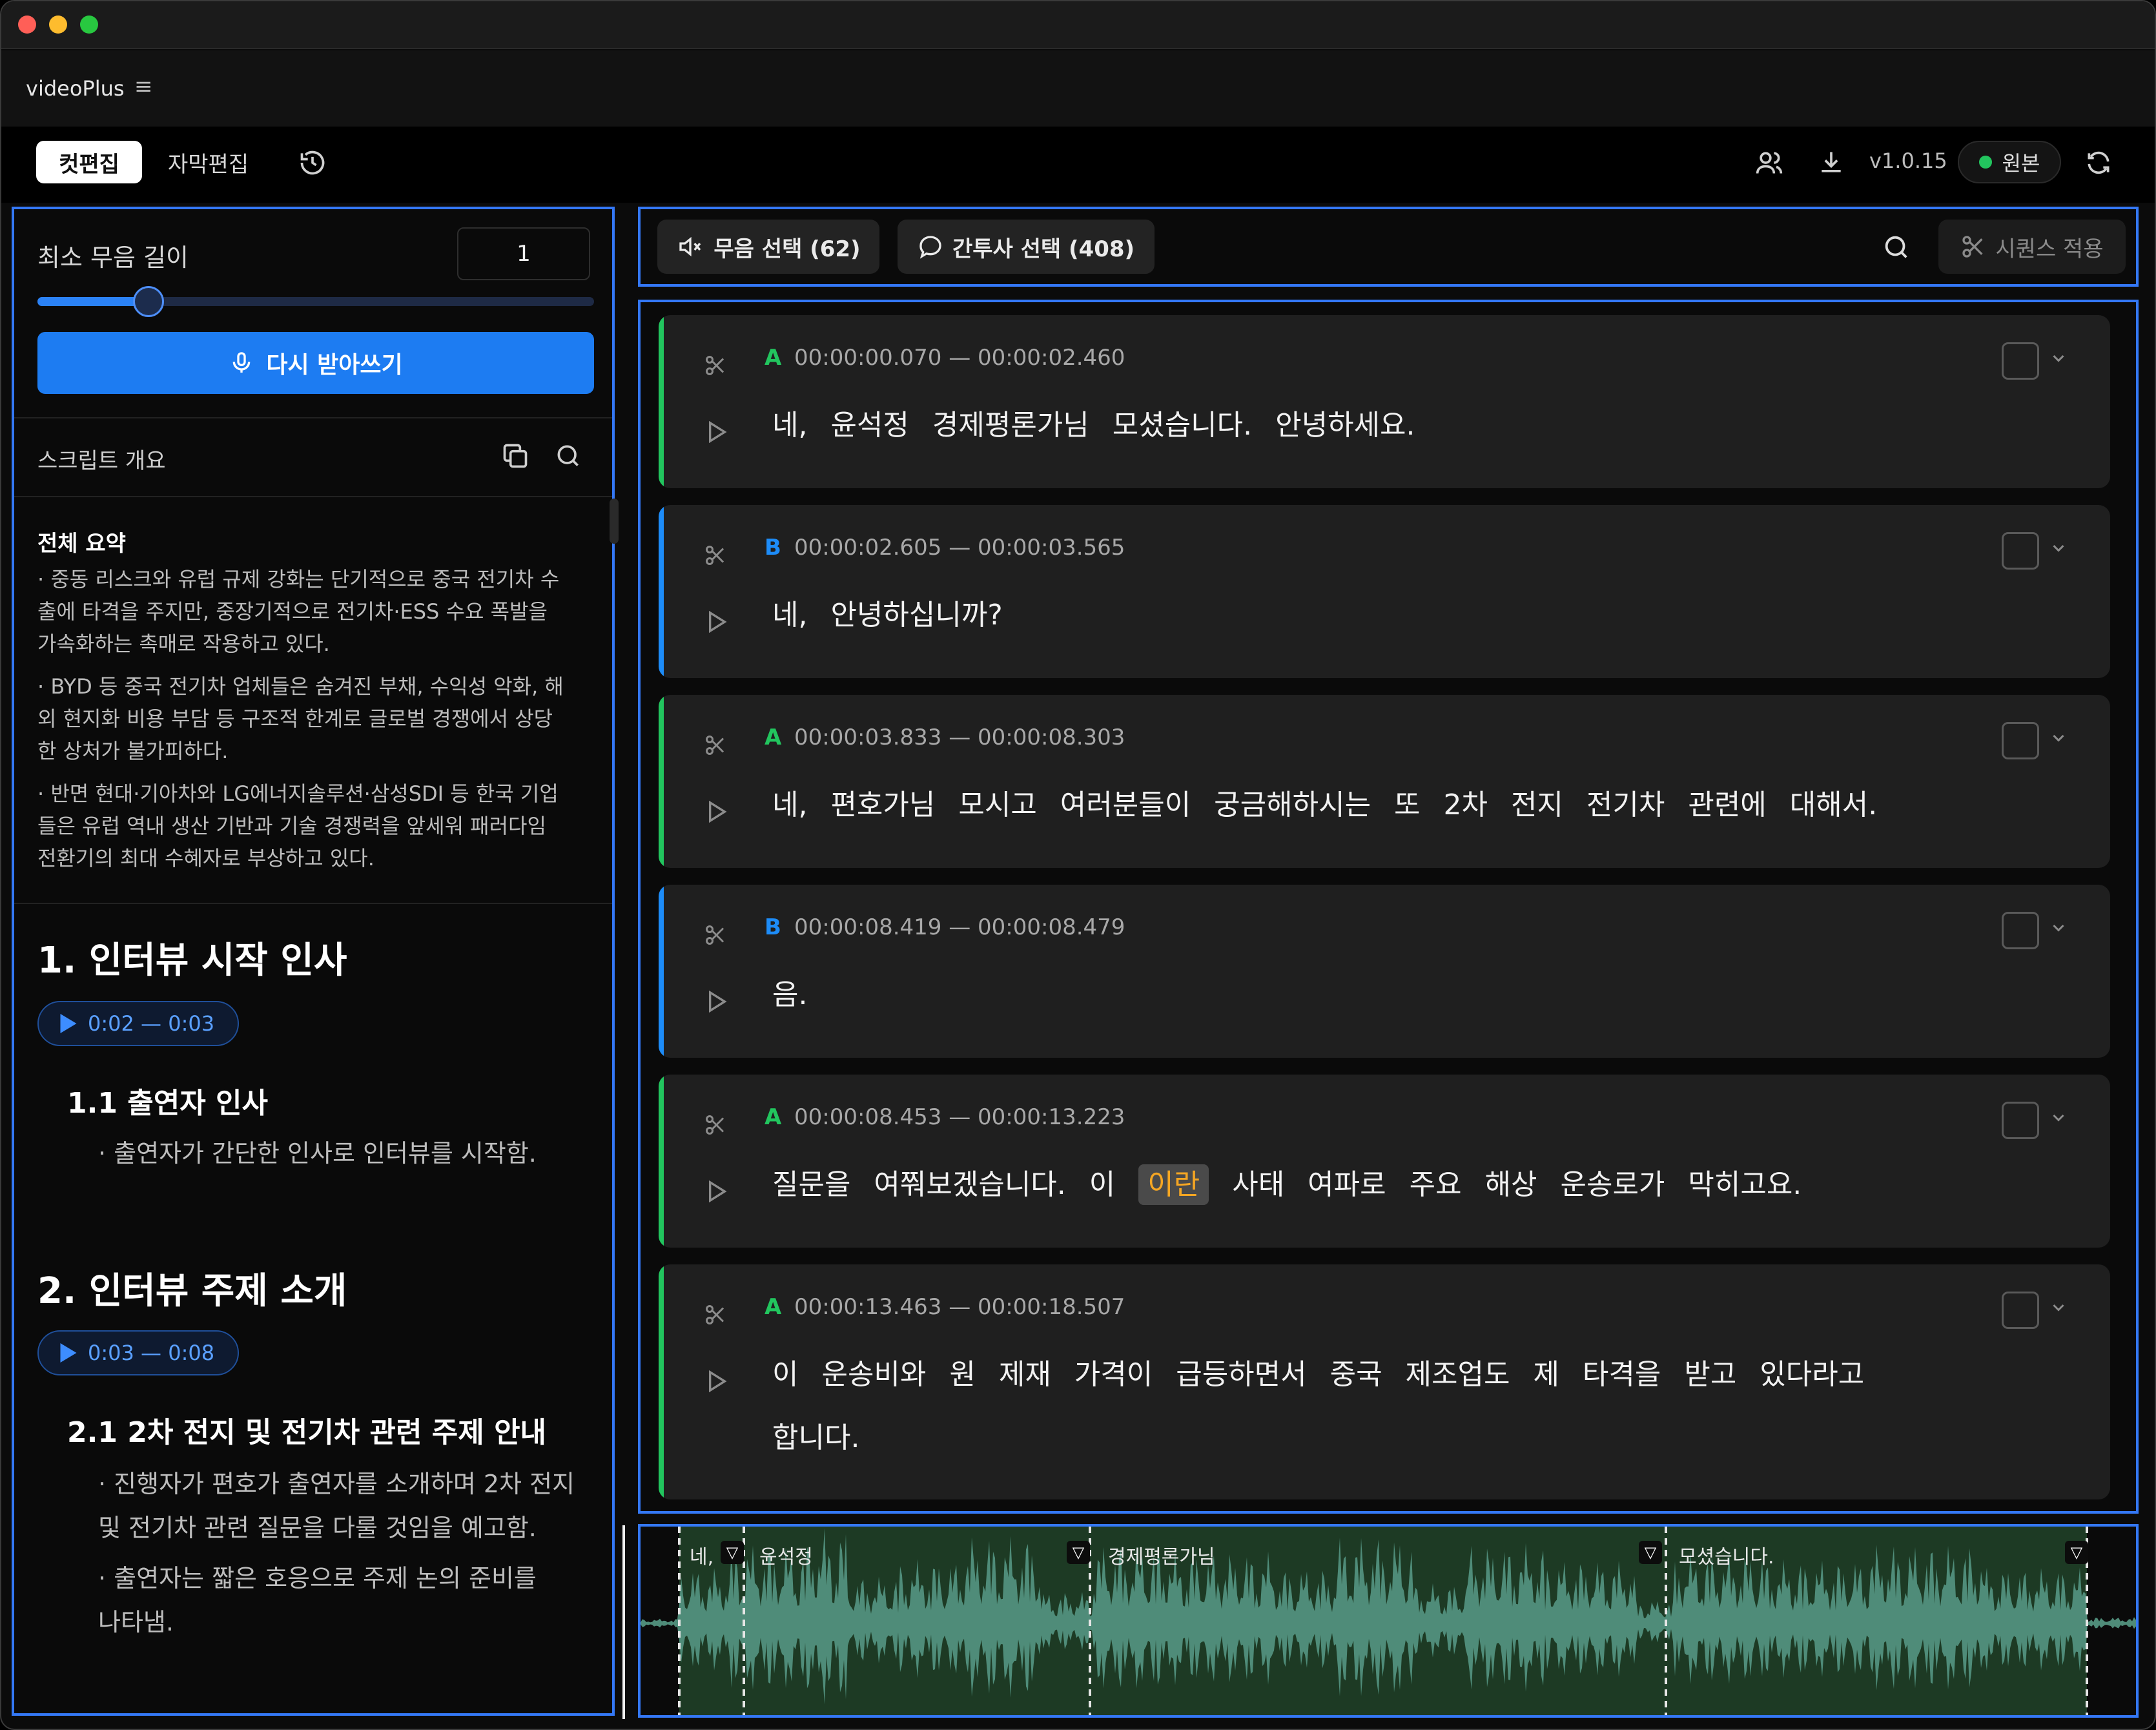  What do you see at coordinates (614, 521) in the screenshot?
I see `left-scrollbar` at bounding box center [614, 521].